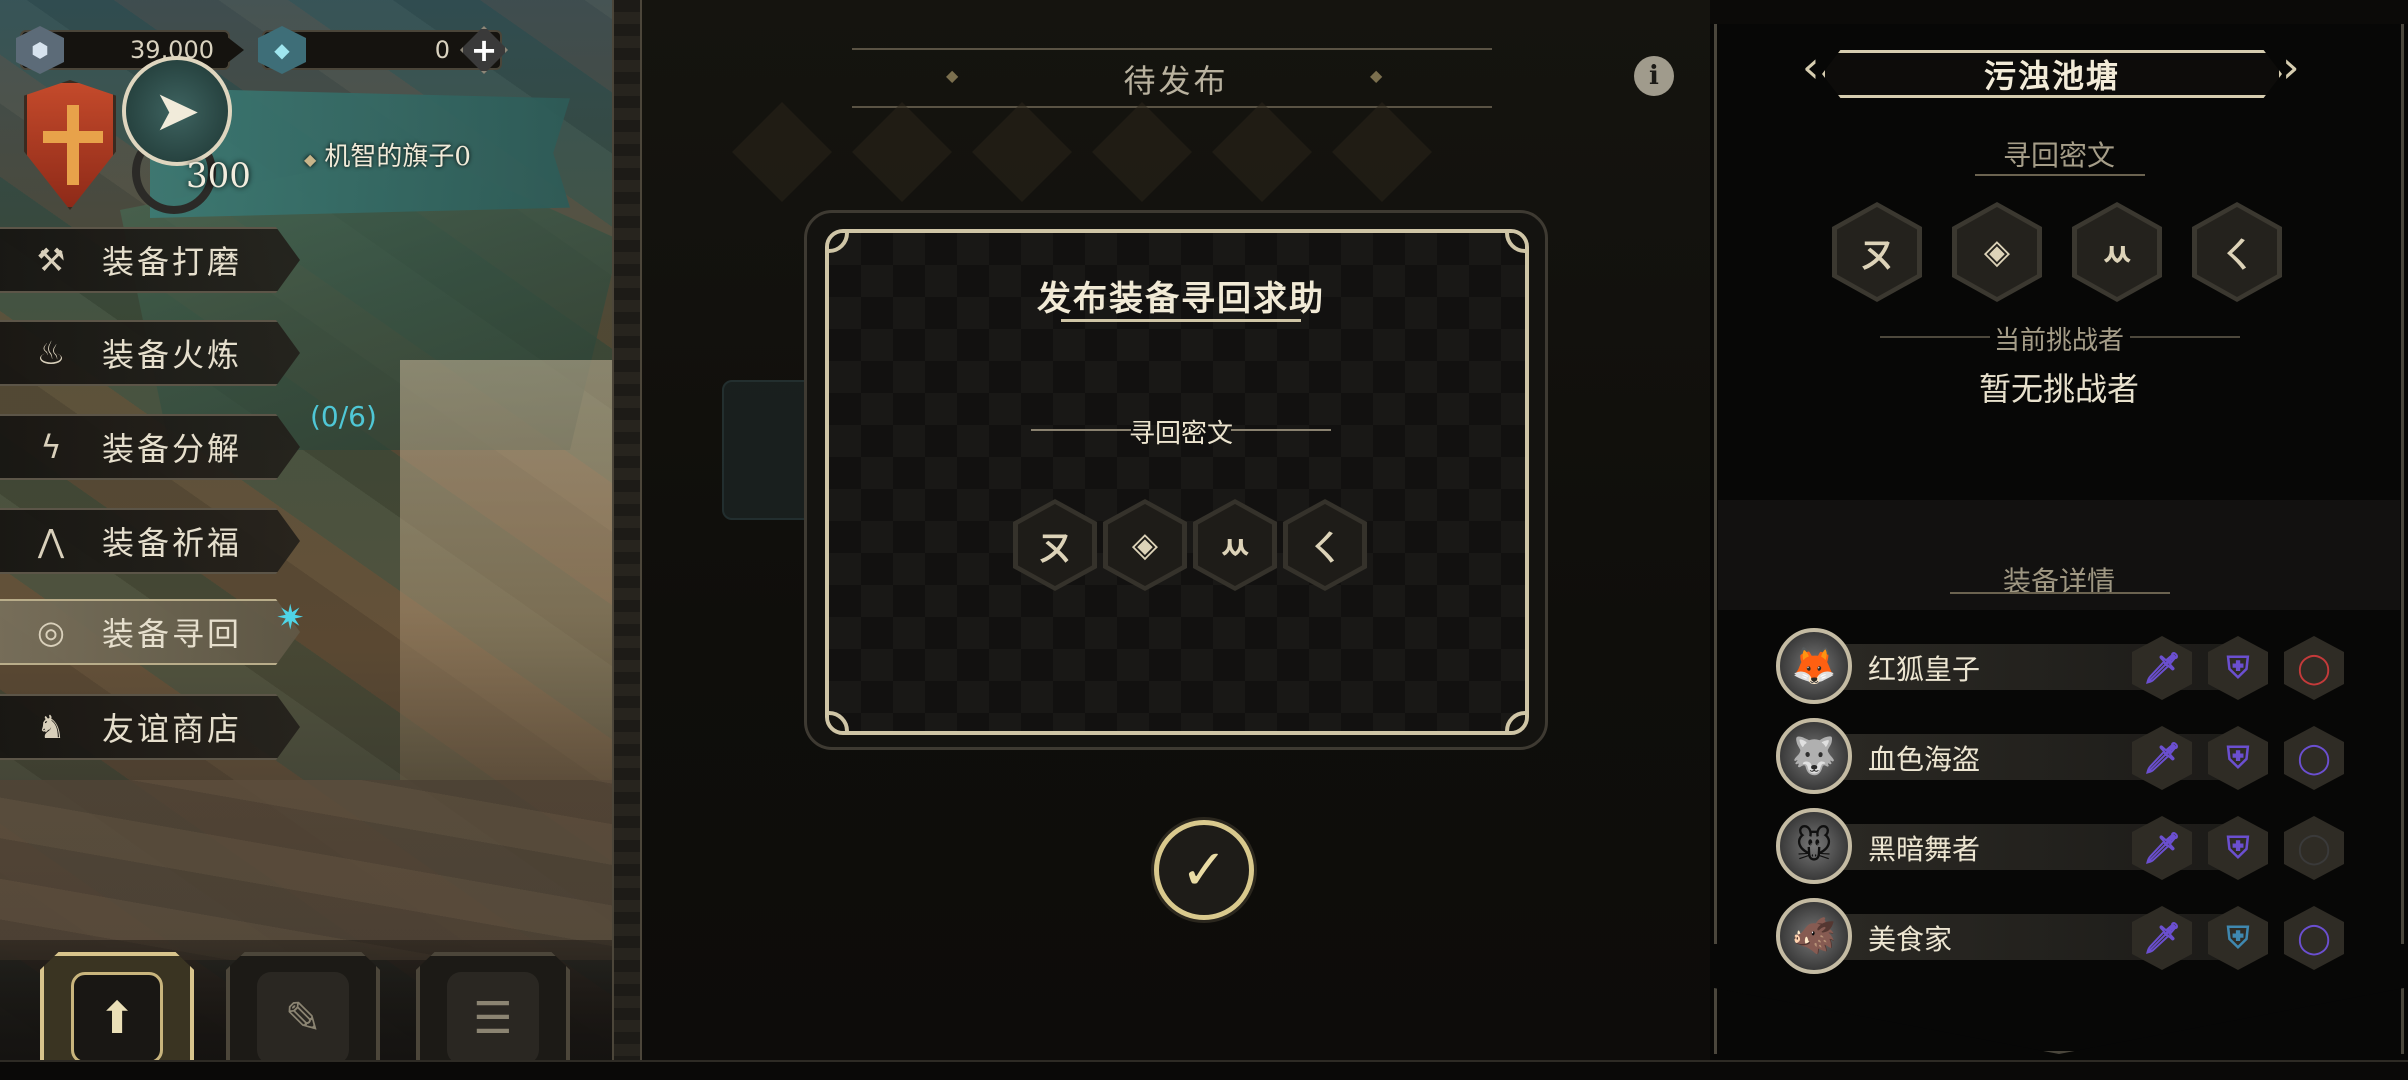  What do you see at coordinates (1172, 107) in the screenshot?
I see `header-rule-bottom` at bounding box center [1172, 107].